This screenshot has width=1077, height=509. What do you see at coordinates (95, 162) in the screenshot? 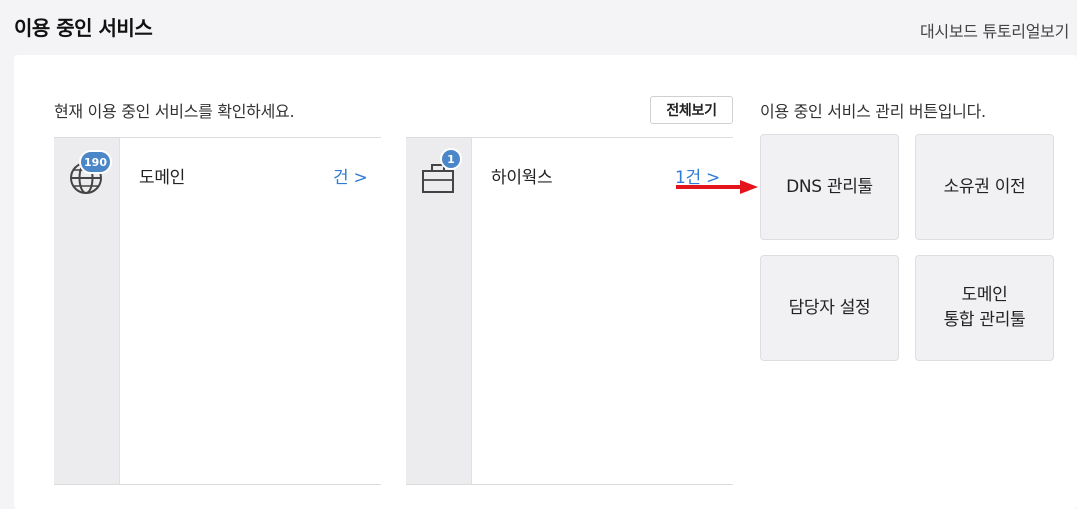
I see `domain-count-badge: 190` at bounding box center [95, 162].